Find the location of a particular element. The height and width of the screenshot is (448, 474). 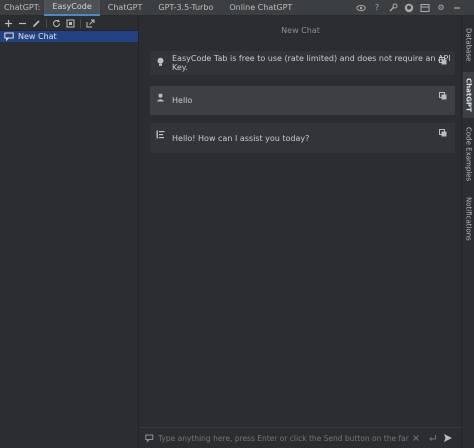

chat-title: New Chat is located at coordinates (300, 30).